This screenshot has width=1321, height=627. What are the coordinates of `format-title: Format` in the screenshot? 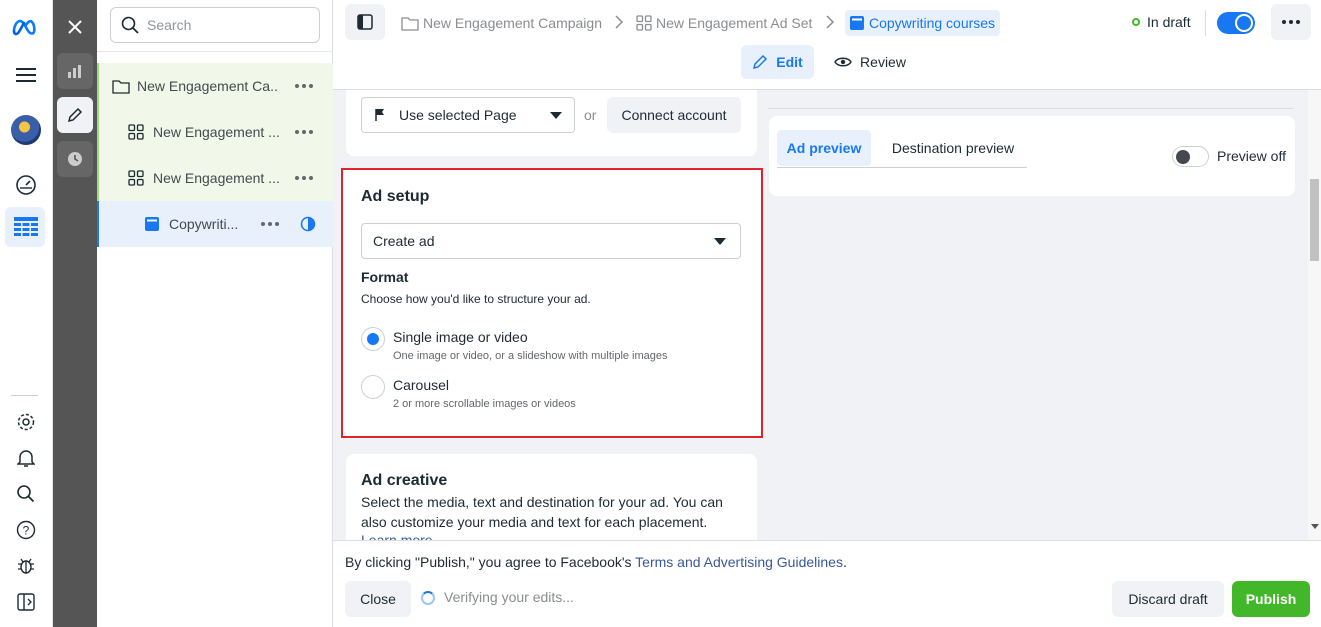 It's located at (385, 277).